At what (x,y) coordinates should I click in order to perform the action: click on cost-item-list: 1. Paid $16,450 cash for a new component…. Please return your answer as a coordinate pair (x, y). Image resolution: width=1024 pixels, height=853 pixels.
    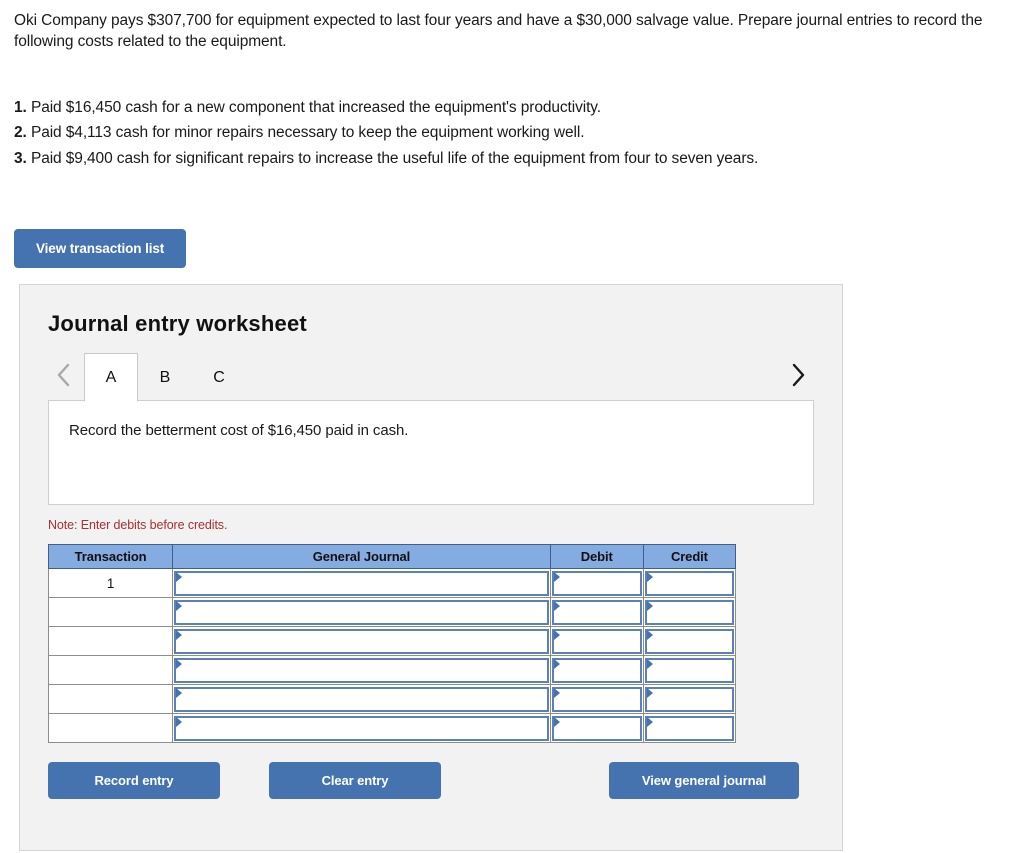
    Looking at the image, I should click on (512, 133).